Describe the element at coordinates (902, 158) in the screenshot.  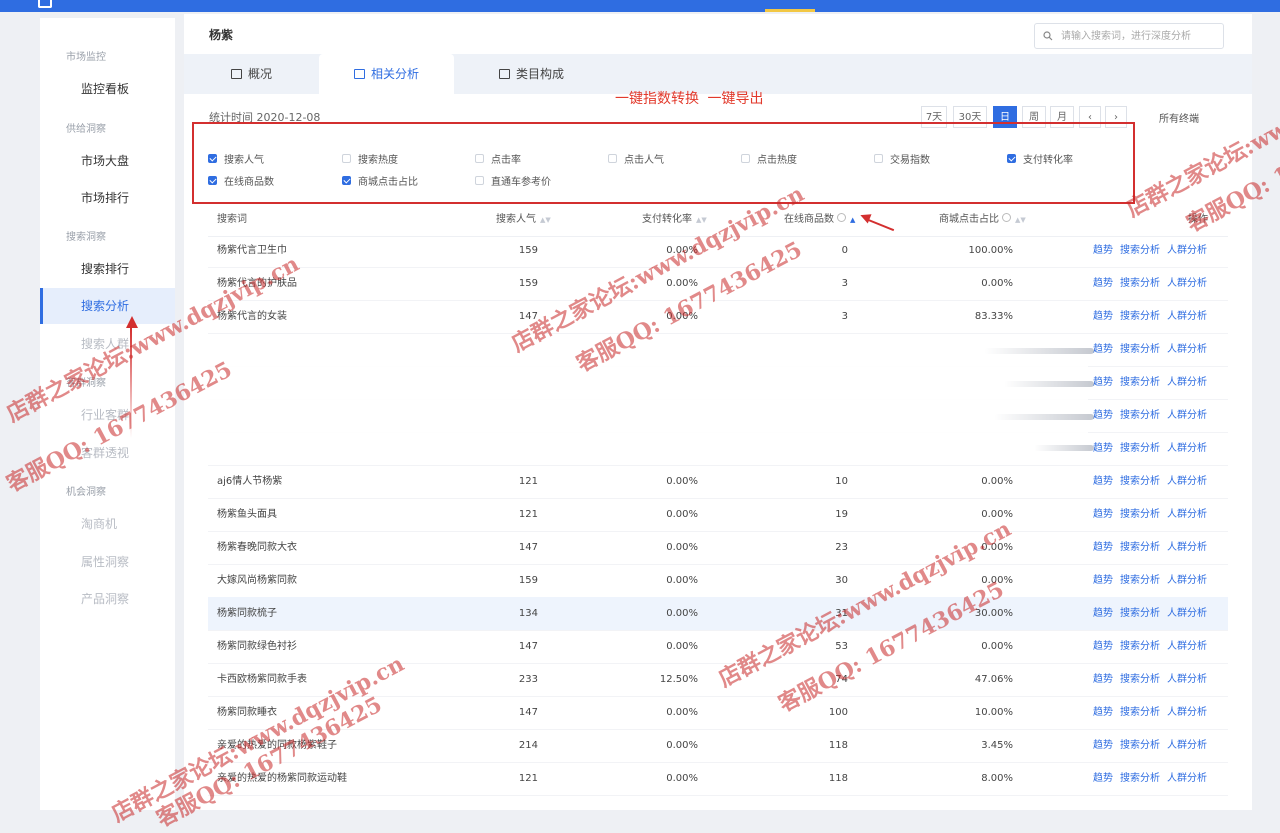
I see `metric-checkbox-trade-index: 交易指数` at that location.